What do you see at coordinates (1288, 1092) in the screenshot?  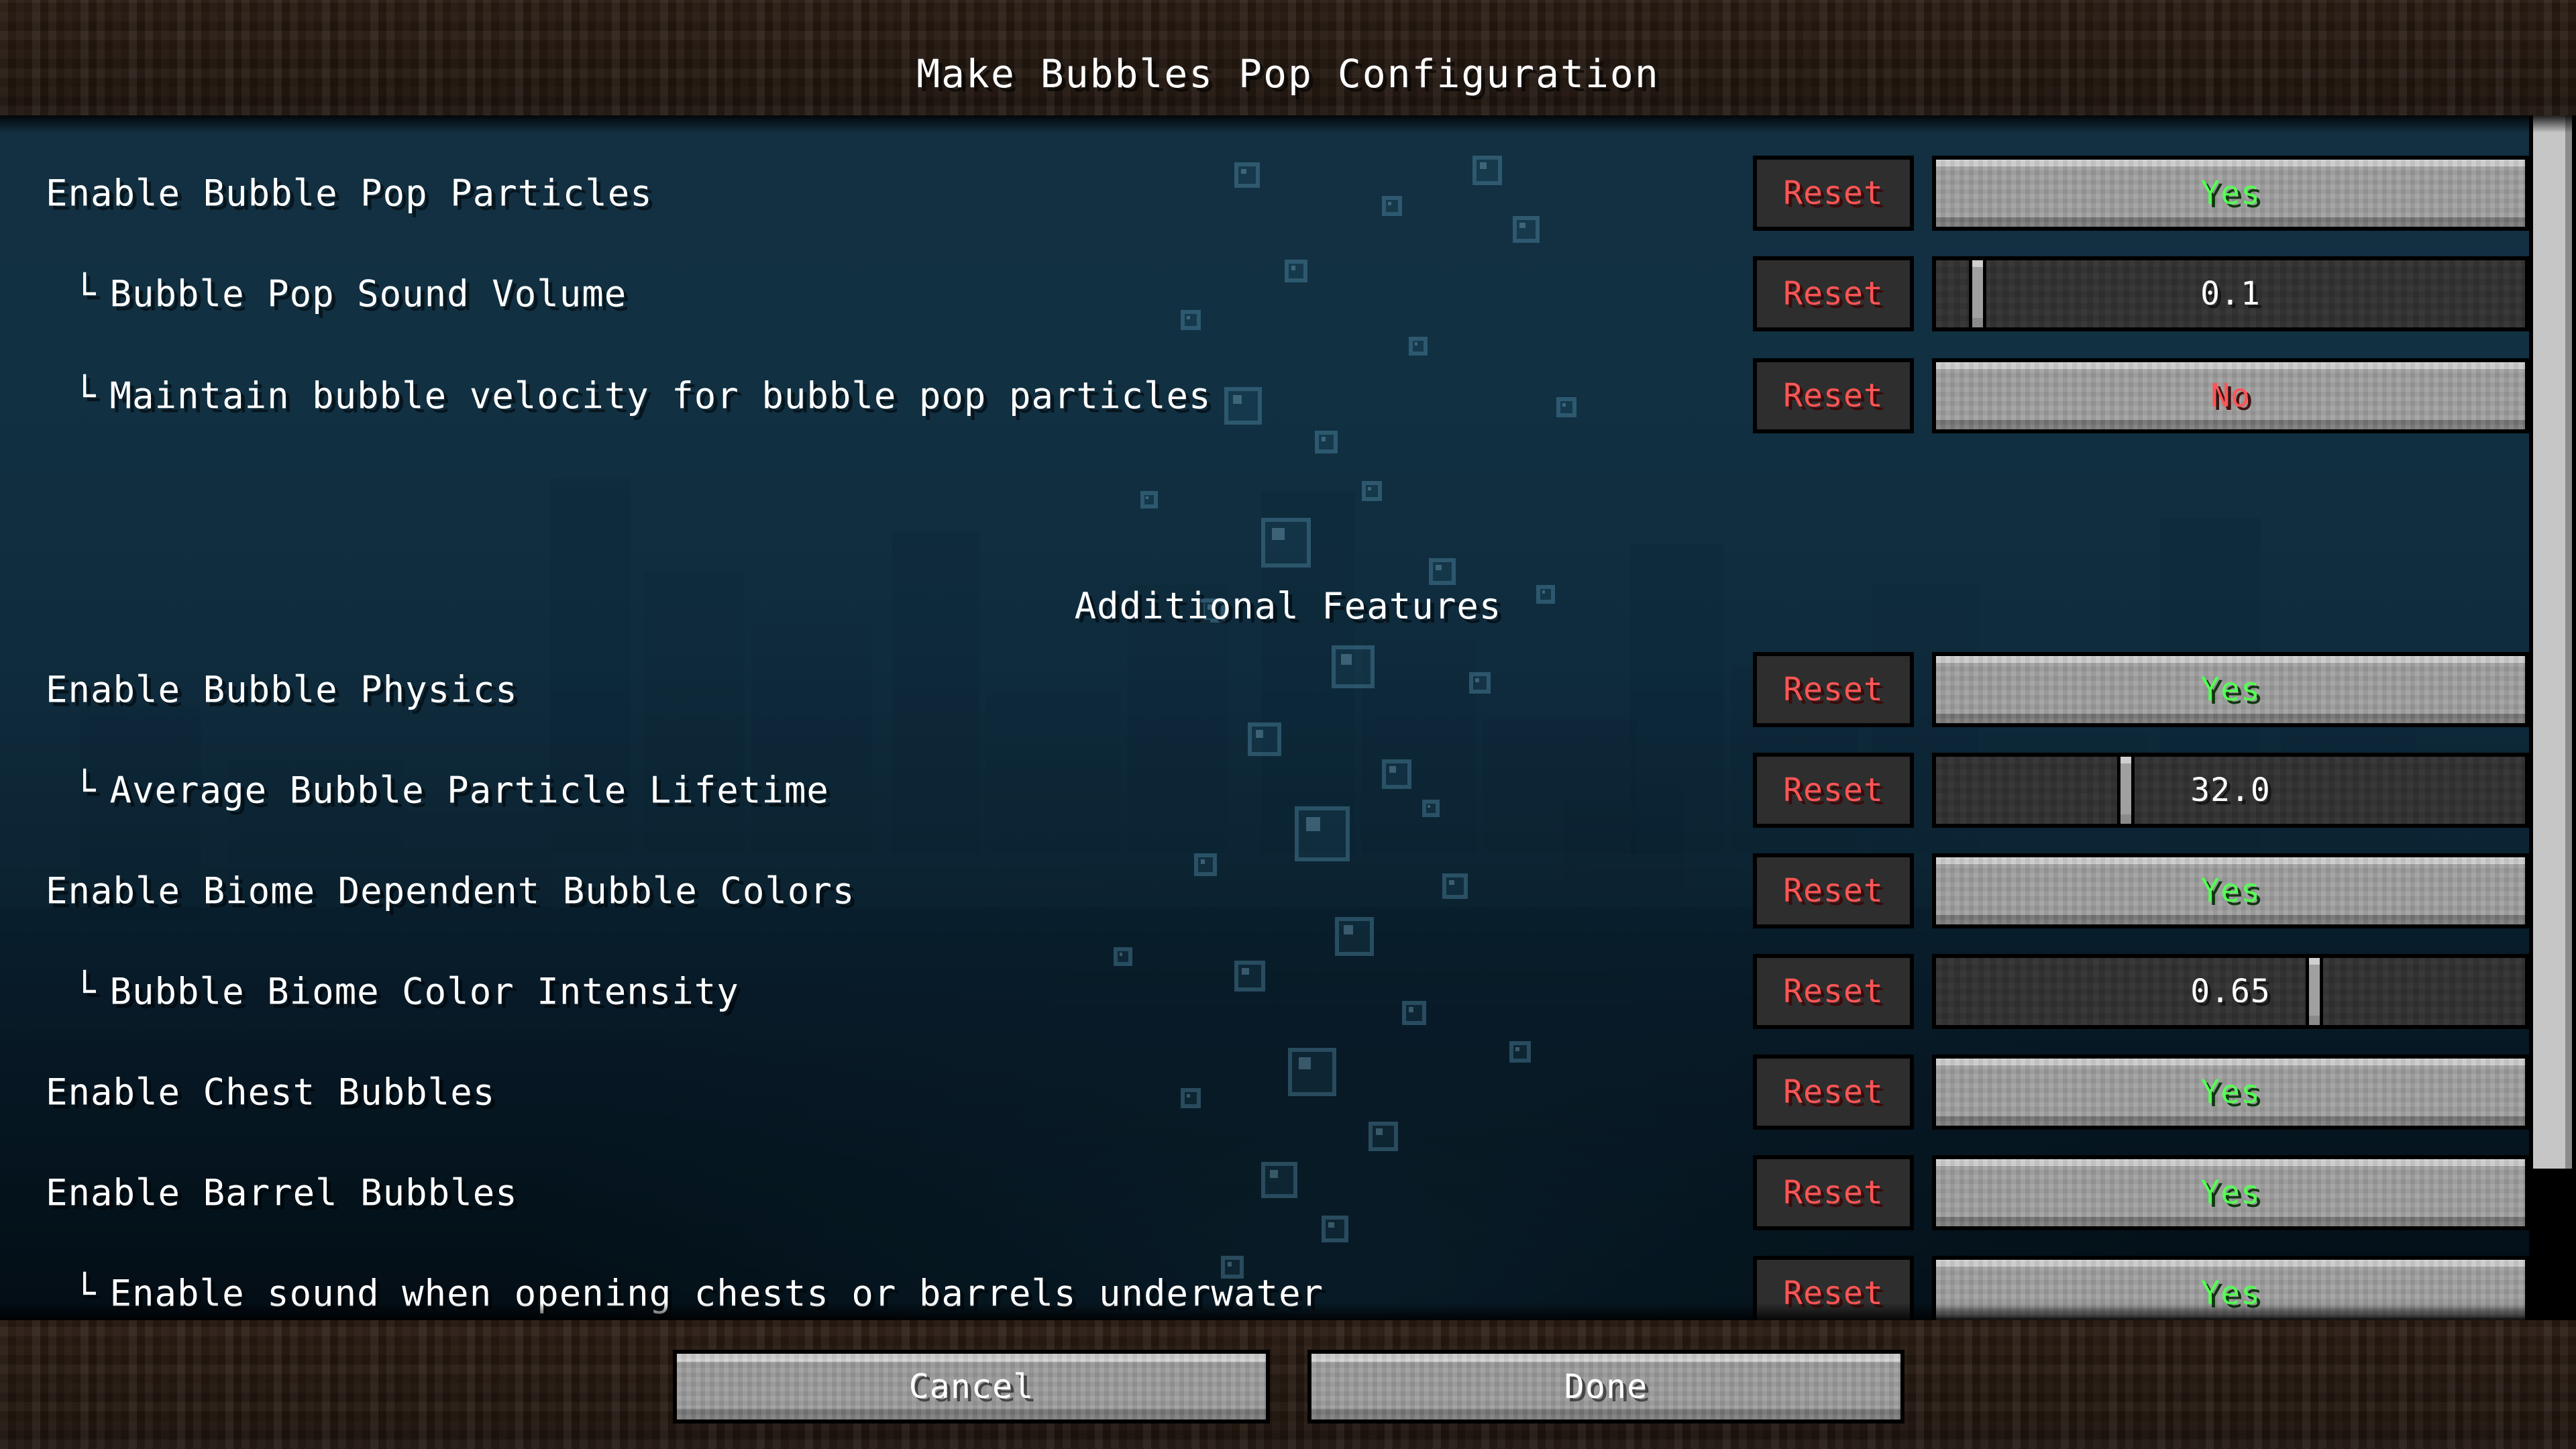 I see `config-row: Enable Chest Bubbles Reset Yes` at bounding box center [1288, 1092].